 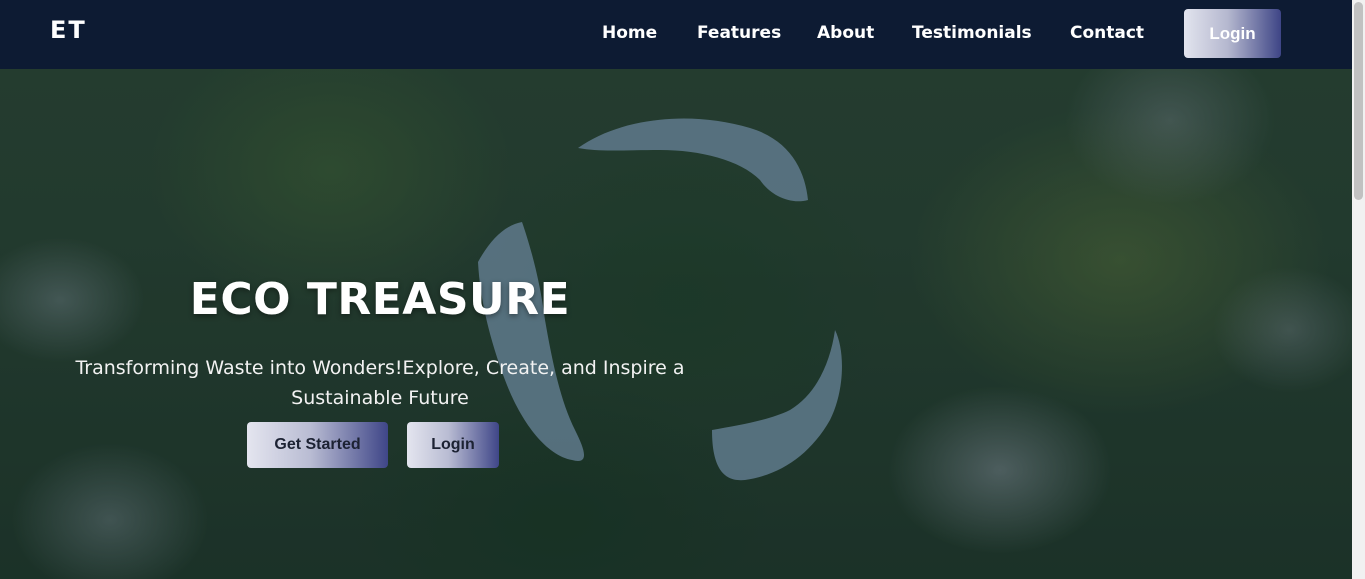 I want to click on nav-link-home: Home, so click(x=629, y=33).